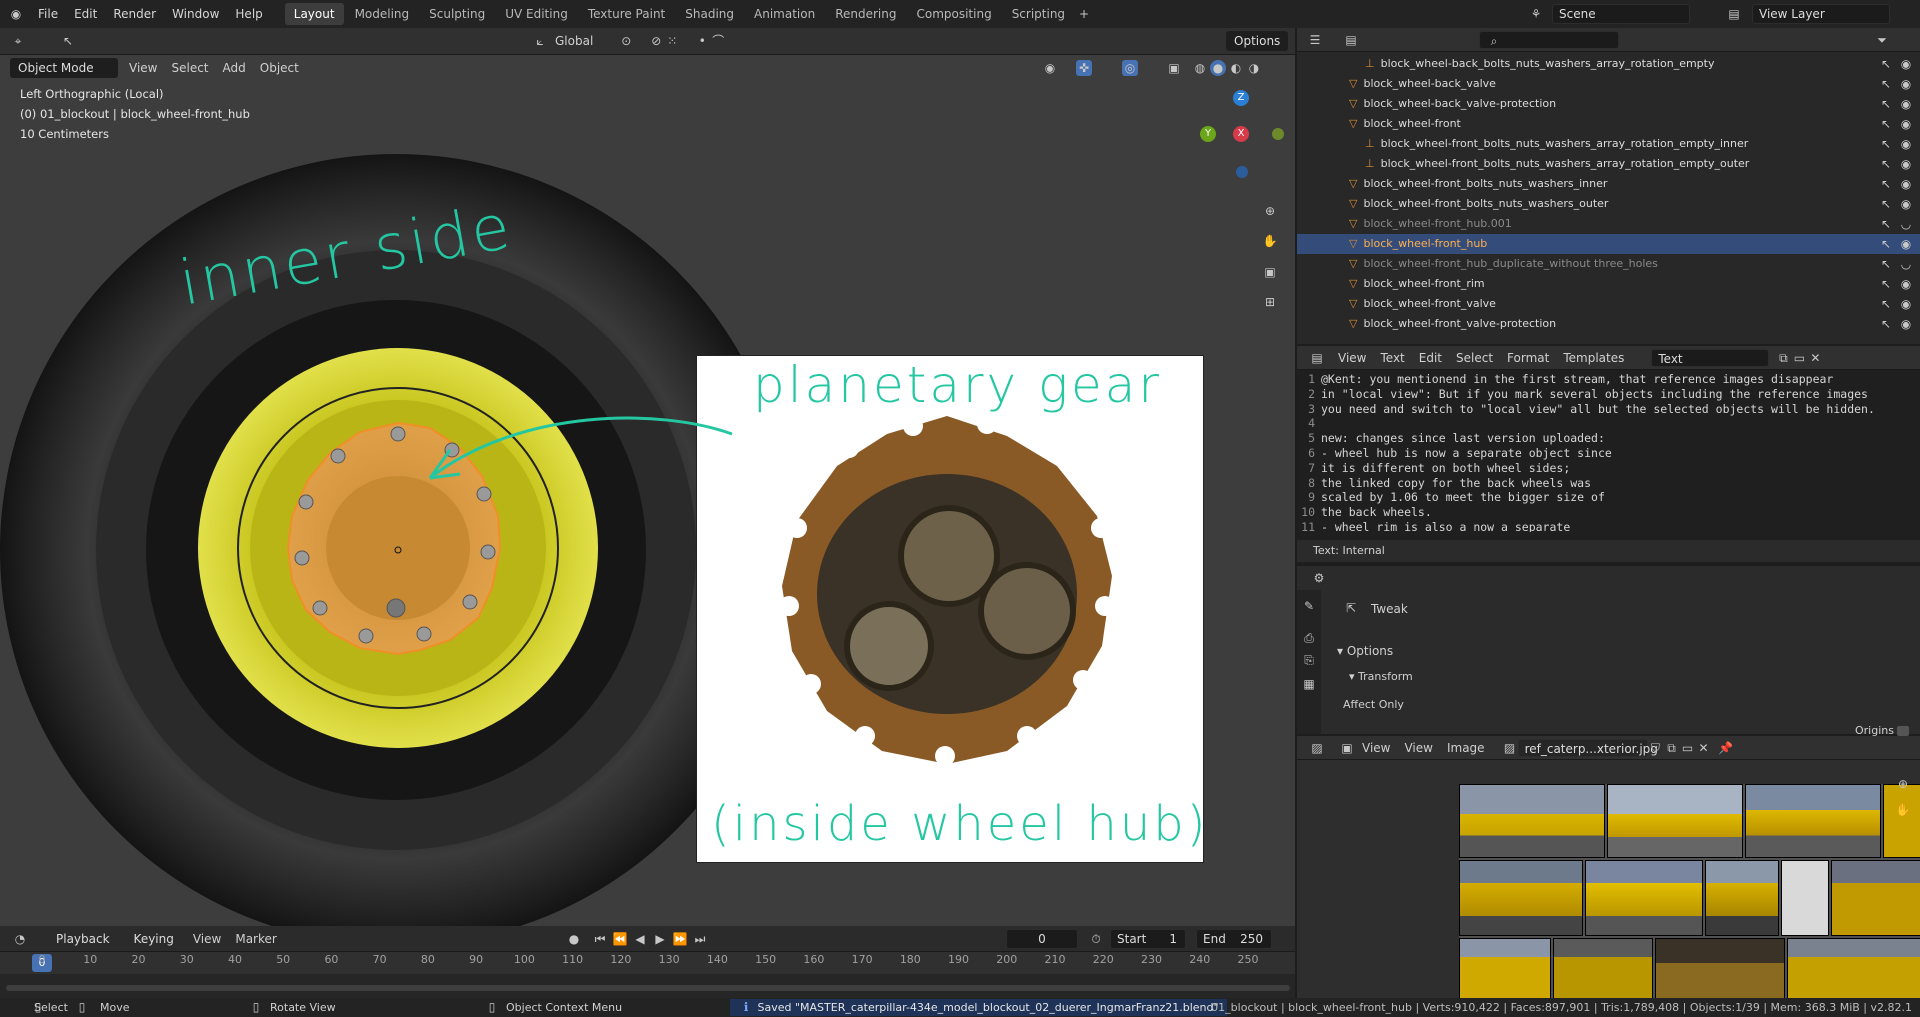 The height and width of the screenshot is (1017, 1920). What do you see at coordinates (1815, 358) in the screenshot?
I see `close-text-icon: ✕` at bounding box center [1815, 358].